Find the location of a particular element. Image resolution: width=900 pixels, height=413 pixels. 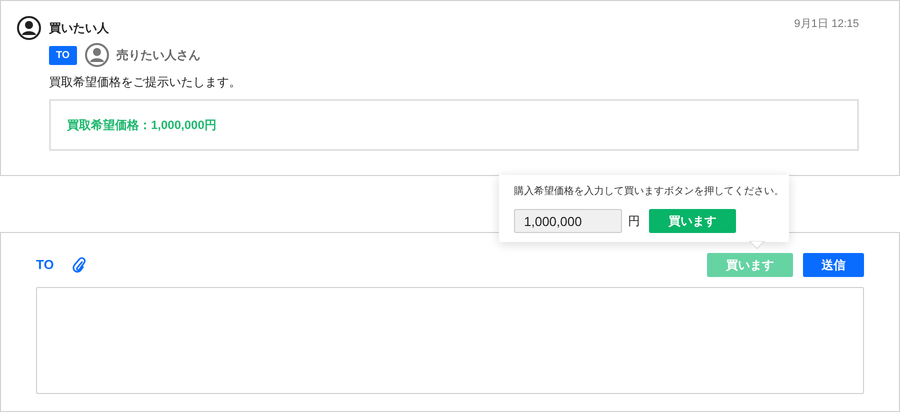

user-avatar-icon is located at coordinates (29, 28).